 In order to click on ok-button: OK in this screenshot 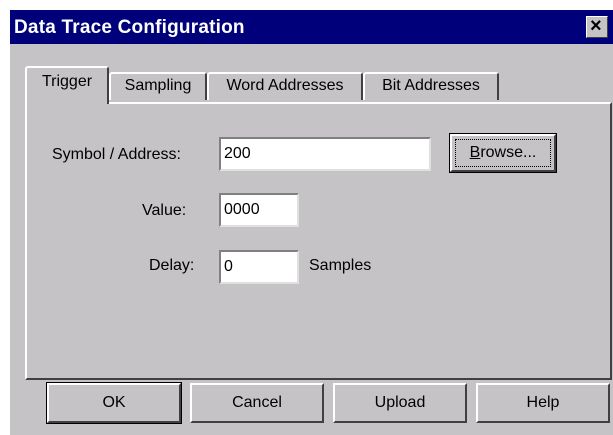, I will do `click(114, 403)`.